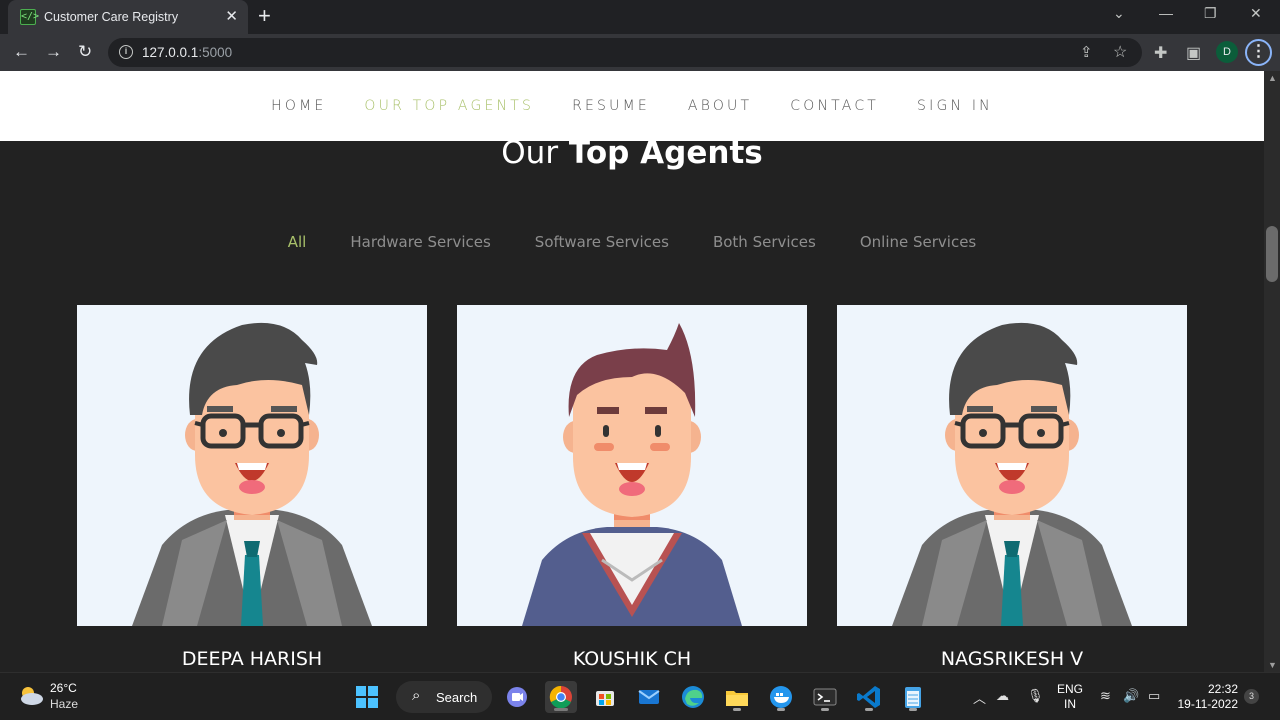 The height and width of the screenshot is (720, 1280). I want to click on profile-avatar: D, so click(1227, 52).